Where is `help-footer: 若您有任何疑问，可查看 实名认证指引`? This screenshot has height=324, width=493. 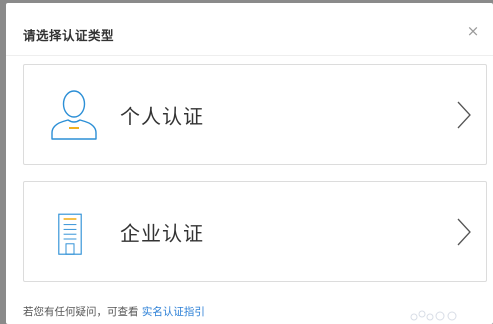
help-footer: 若您有任何疑问，可查看 实名认证指引 is located at coordinates (114, 311).